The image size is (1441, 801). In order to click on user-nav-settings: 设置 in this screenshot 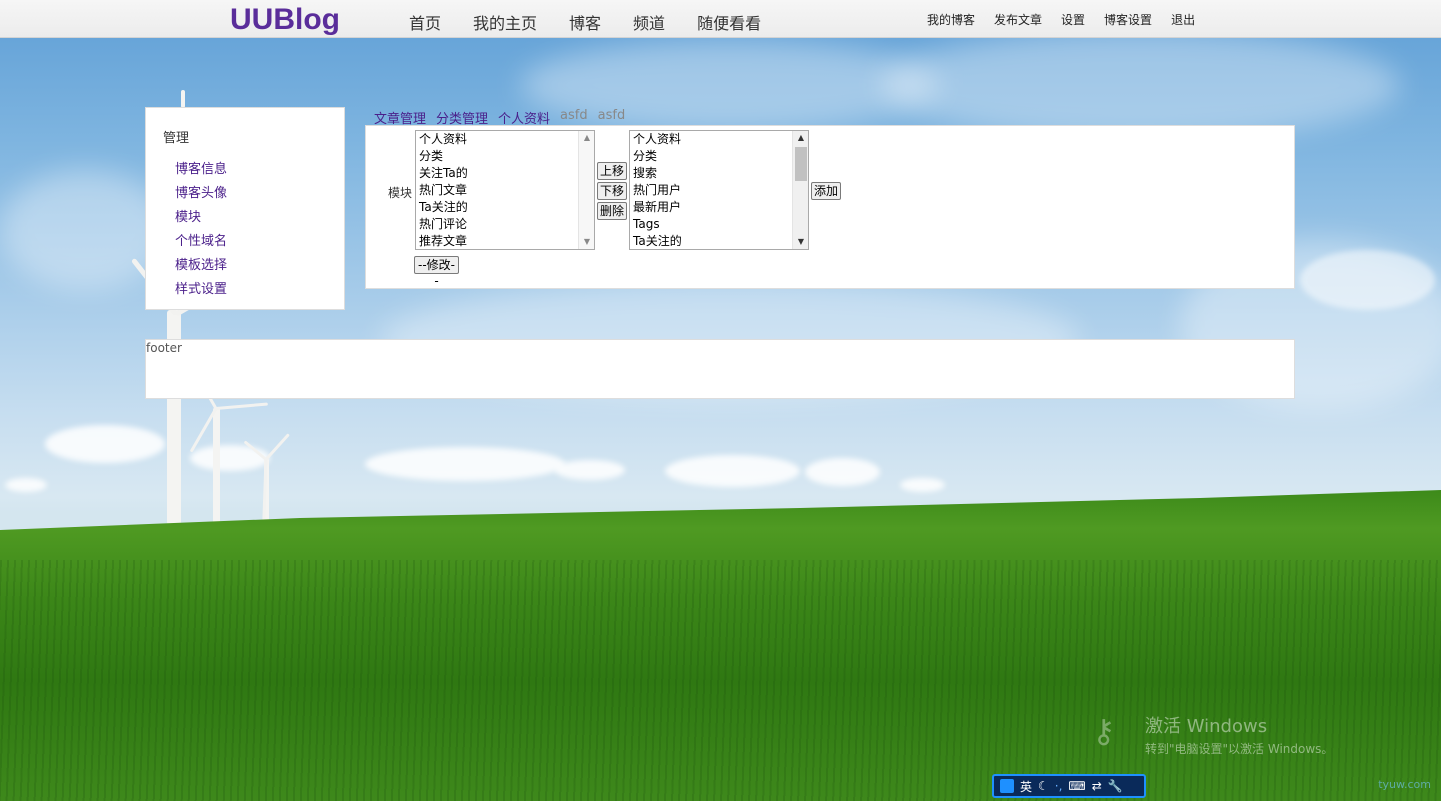, I will do `click(1073, 19)`.